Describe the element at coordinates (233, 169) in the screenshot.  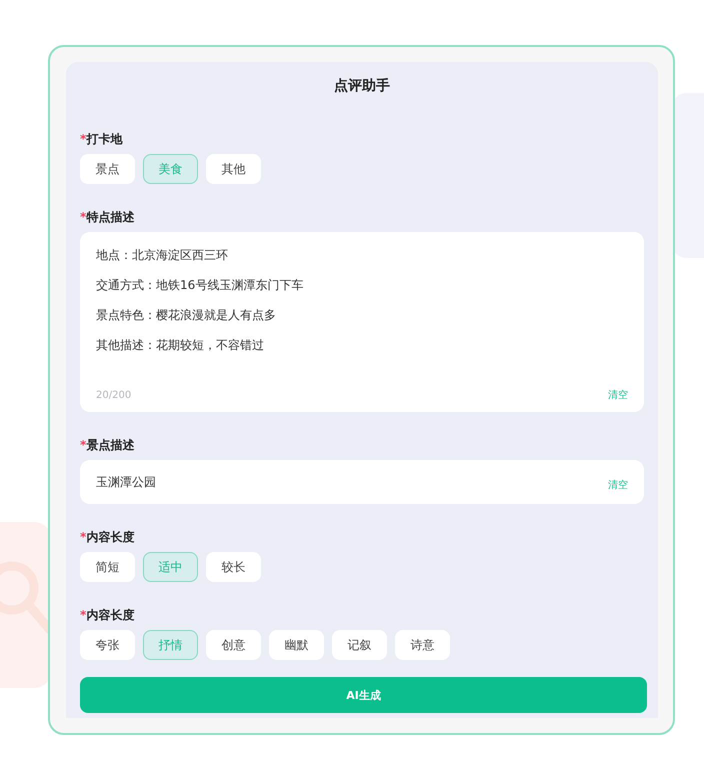
I see `option-chip: 其他` at that location.